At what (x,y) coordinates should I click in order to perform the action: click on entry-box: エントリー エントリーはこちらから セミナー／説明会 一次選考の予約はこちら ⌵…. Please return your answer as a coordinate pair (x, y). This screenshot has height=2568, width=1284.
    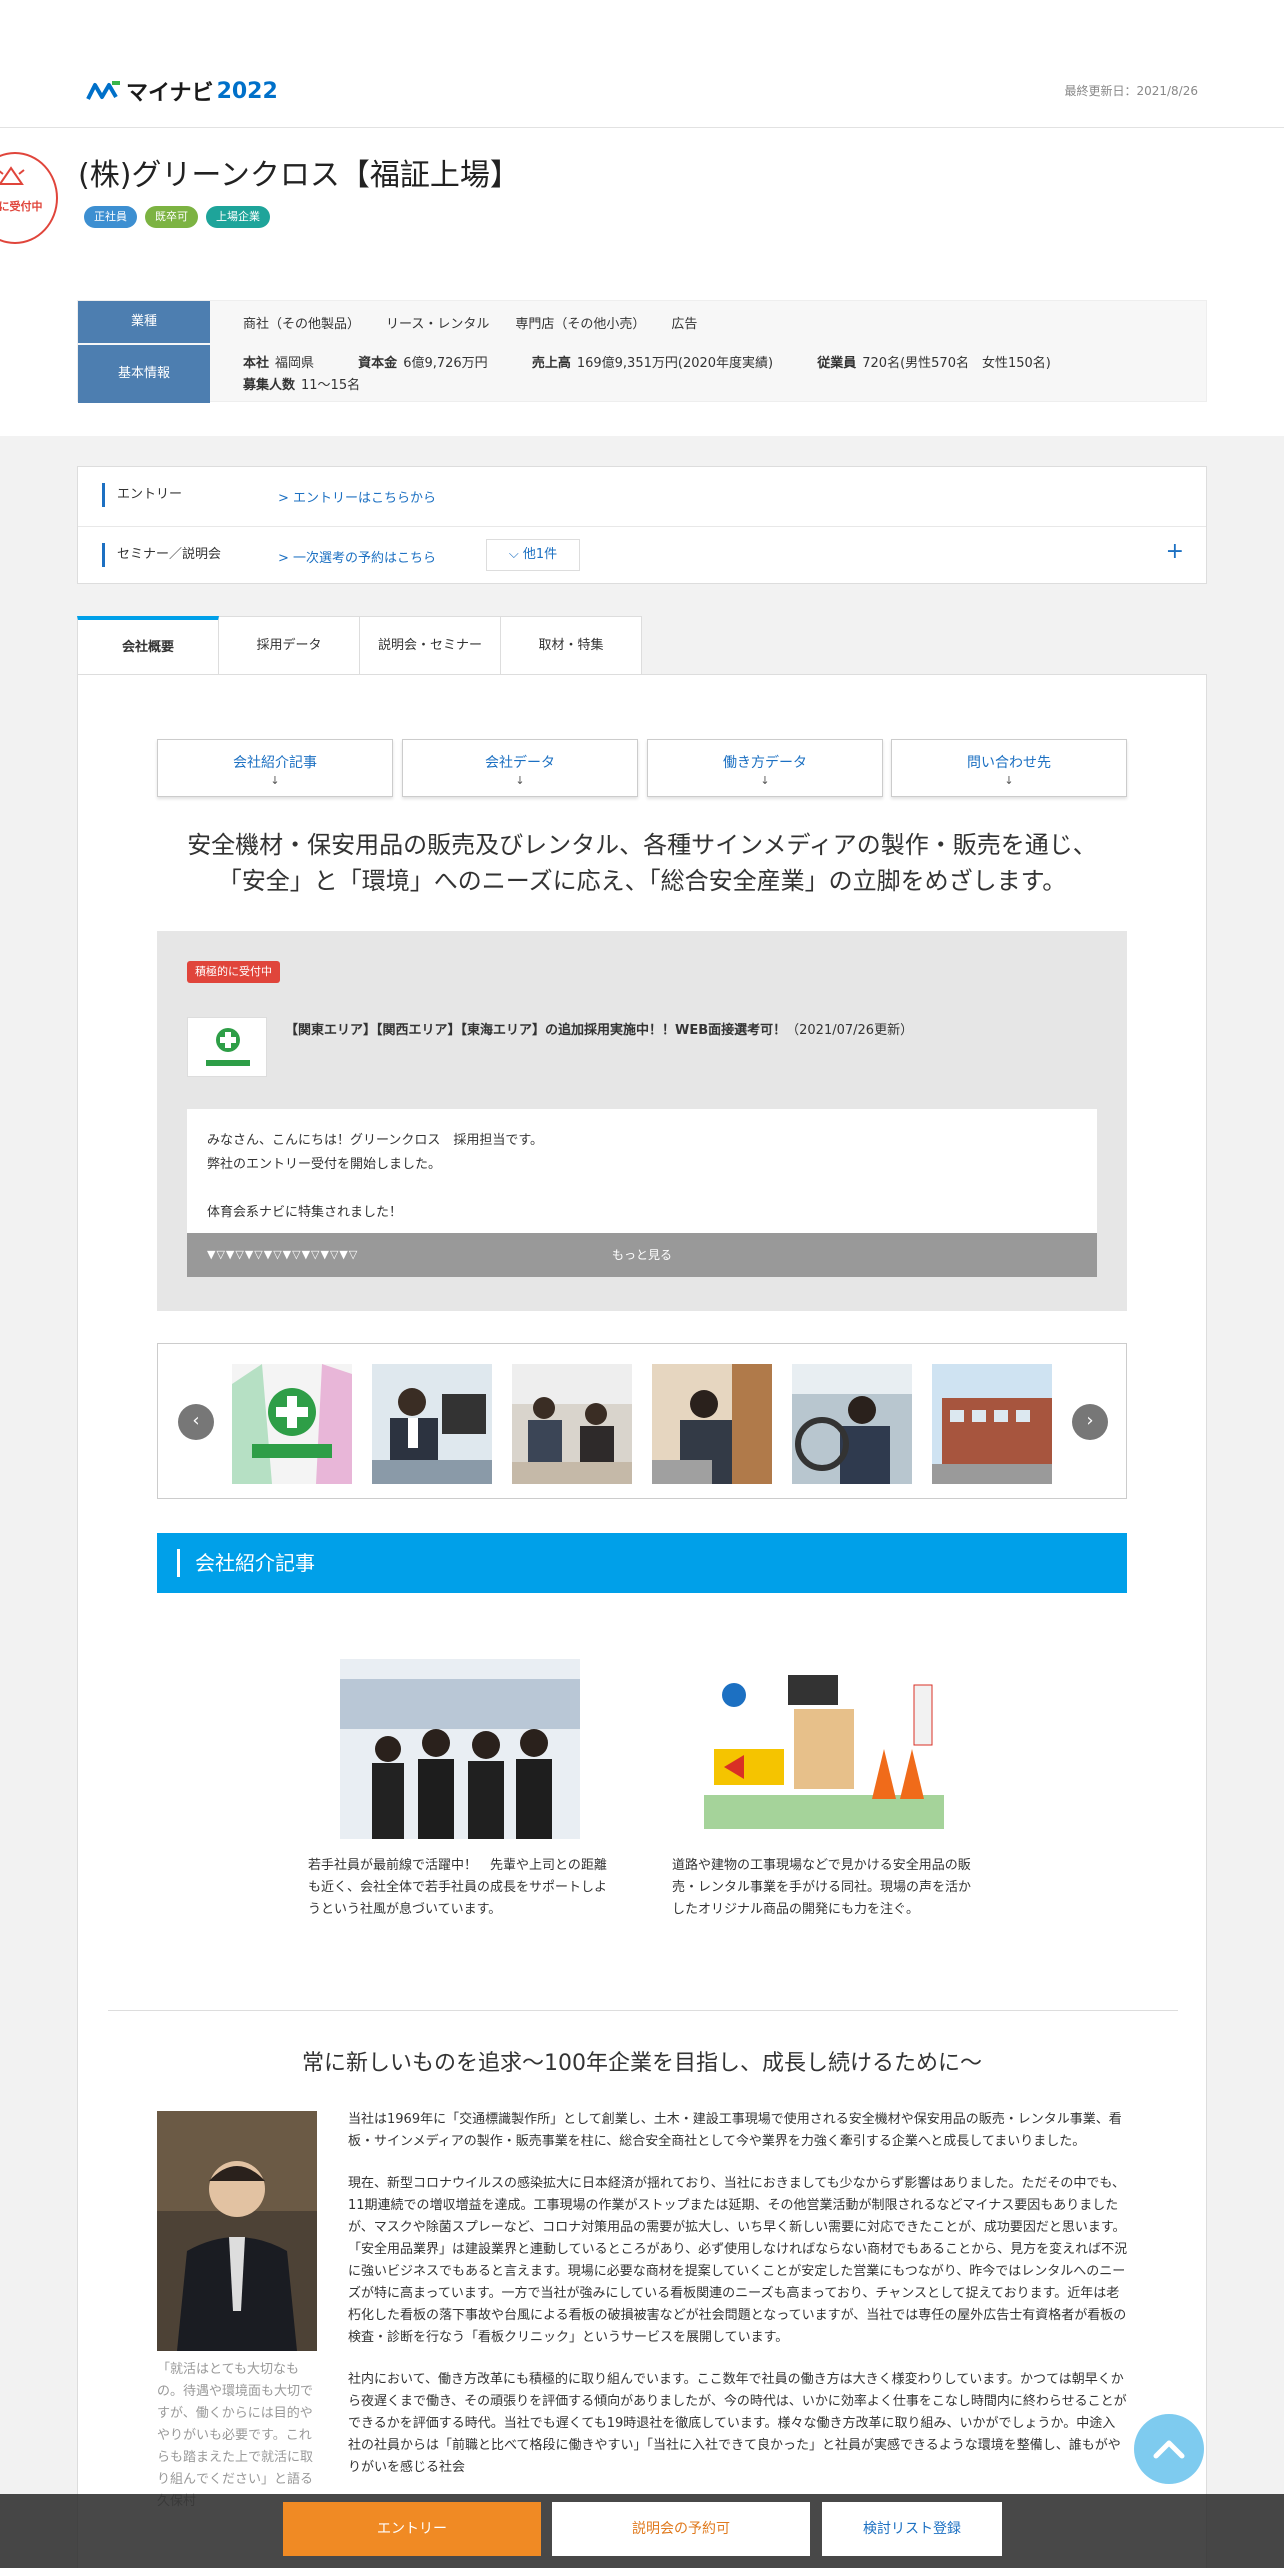
    Looking at the image, I should click on (642, 525).